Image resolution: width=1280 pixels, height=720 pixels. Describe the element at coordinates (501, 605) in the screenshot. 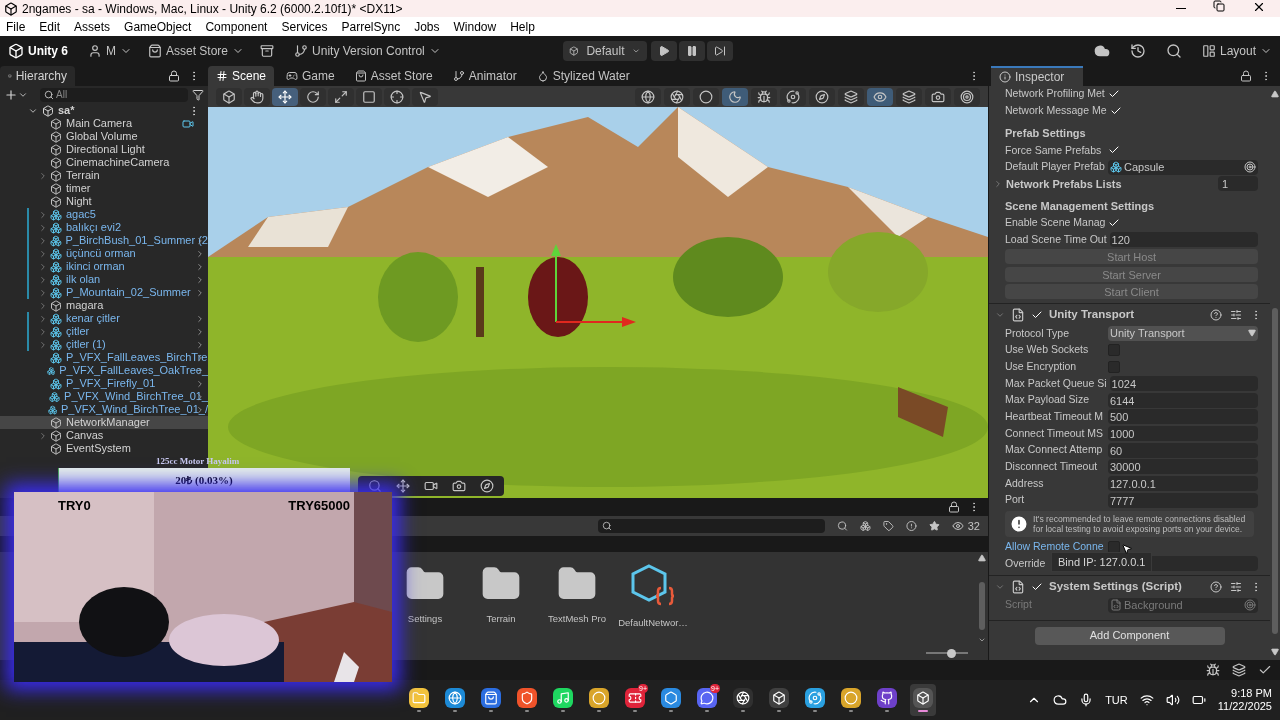

I see `asset-item: Terrain` at that location.